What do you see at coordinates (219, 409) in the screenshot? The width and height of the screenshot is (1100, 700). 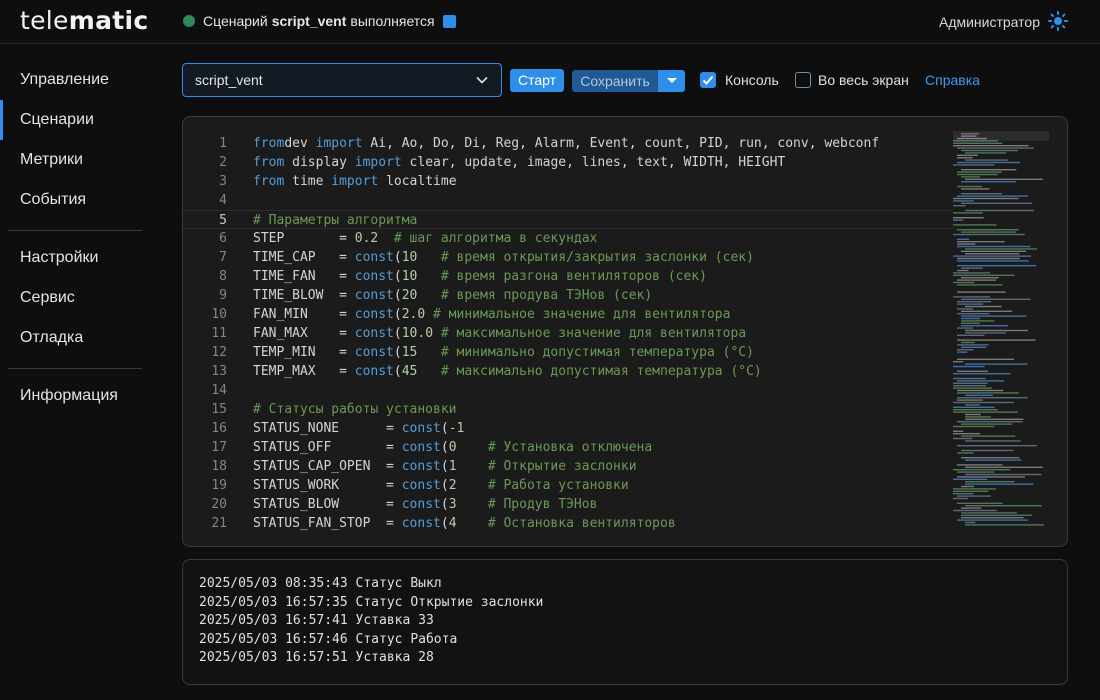 I see `line-number: 15` at bounding box center [219, 409].